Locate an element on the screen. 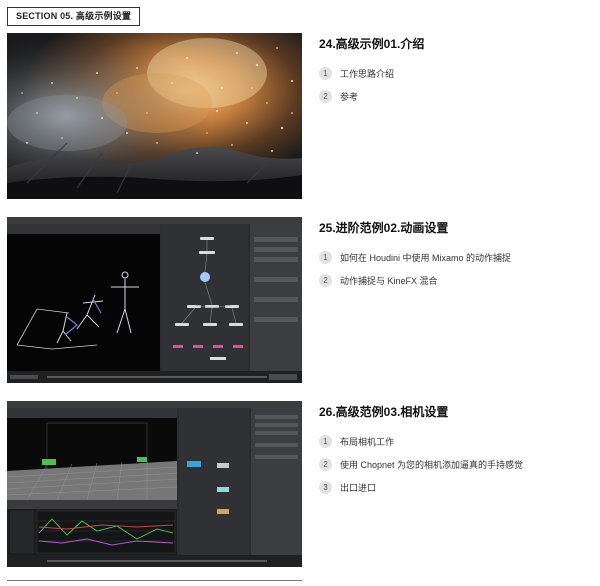 The height and width of the screenshot is (586, 600). topic-text: 出口进口 is located at coordinates (358, 487).